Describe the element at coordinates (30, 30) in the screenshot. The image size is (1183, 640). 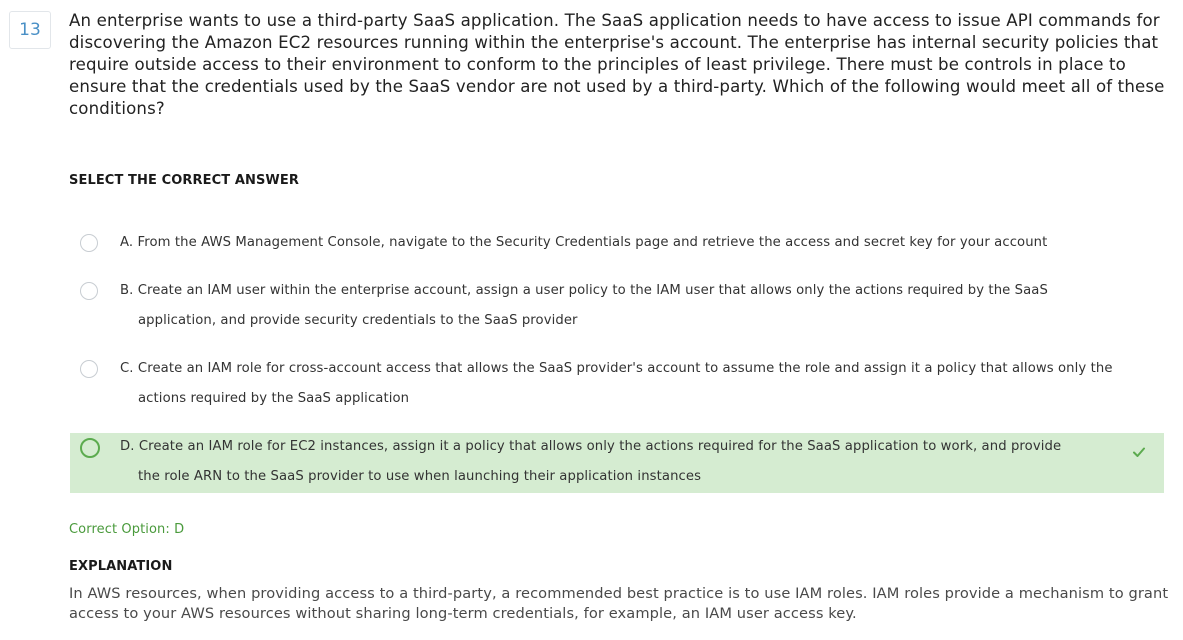
I see `question-number: 13` at that location.